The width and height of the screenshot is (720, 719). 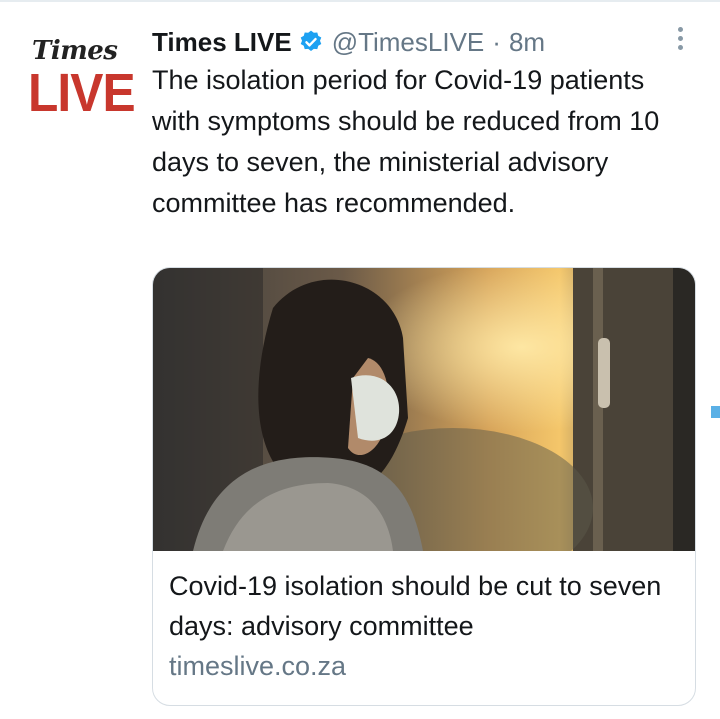 I want to click on tweet-timestamp: 8m, so click(x=527, y=42).